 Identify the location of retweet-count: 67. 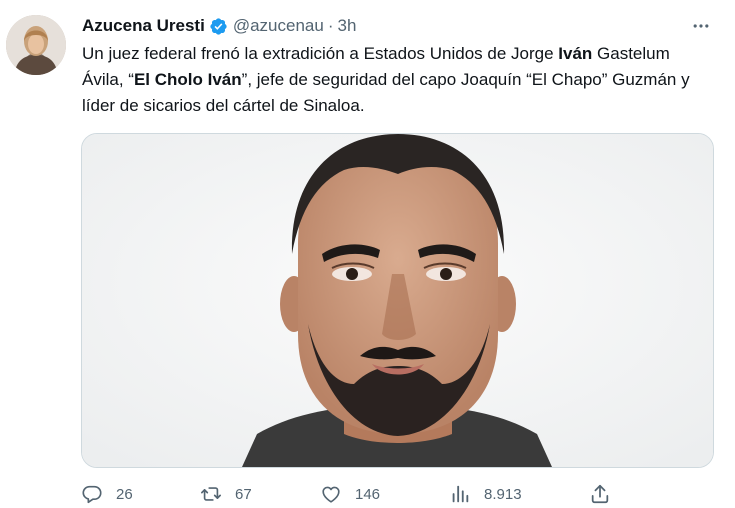
(243, 494).